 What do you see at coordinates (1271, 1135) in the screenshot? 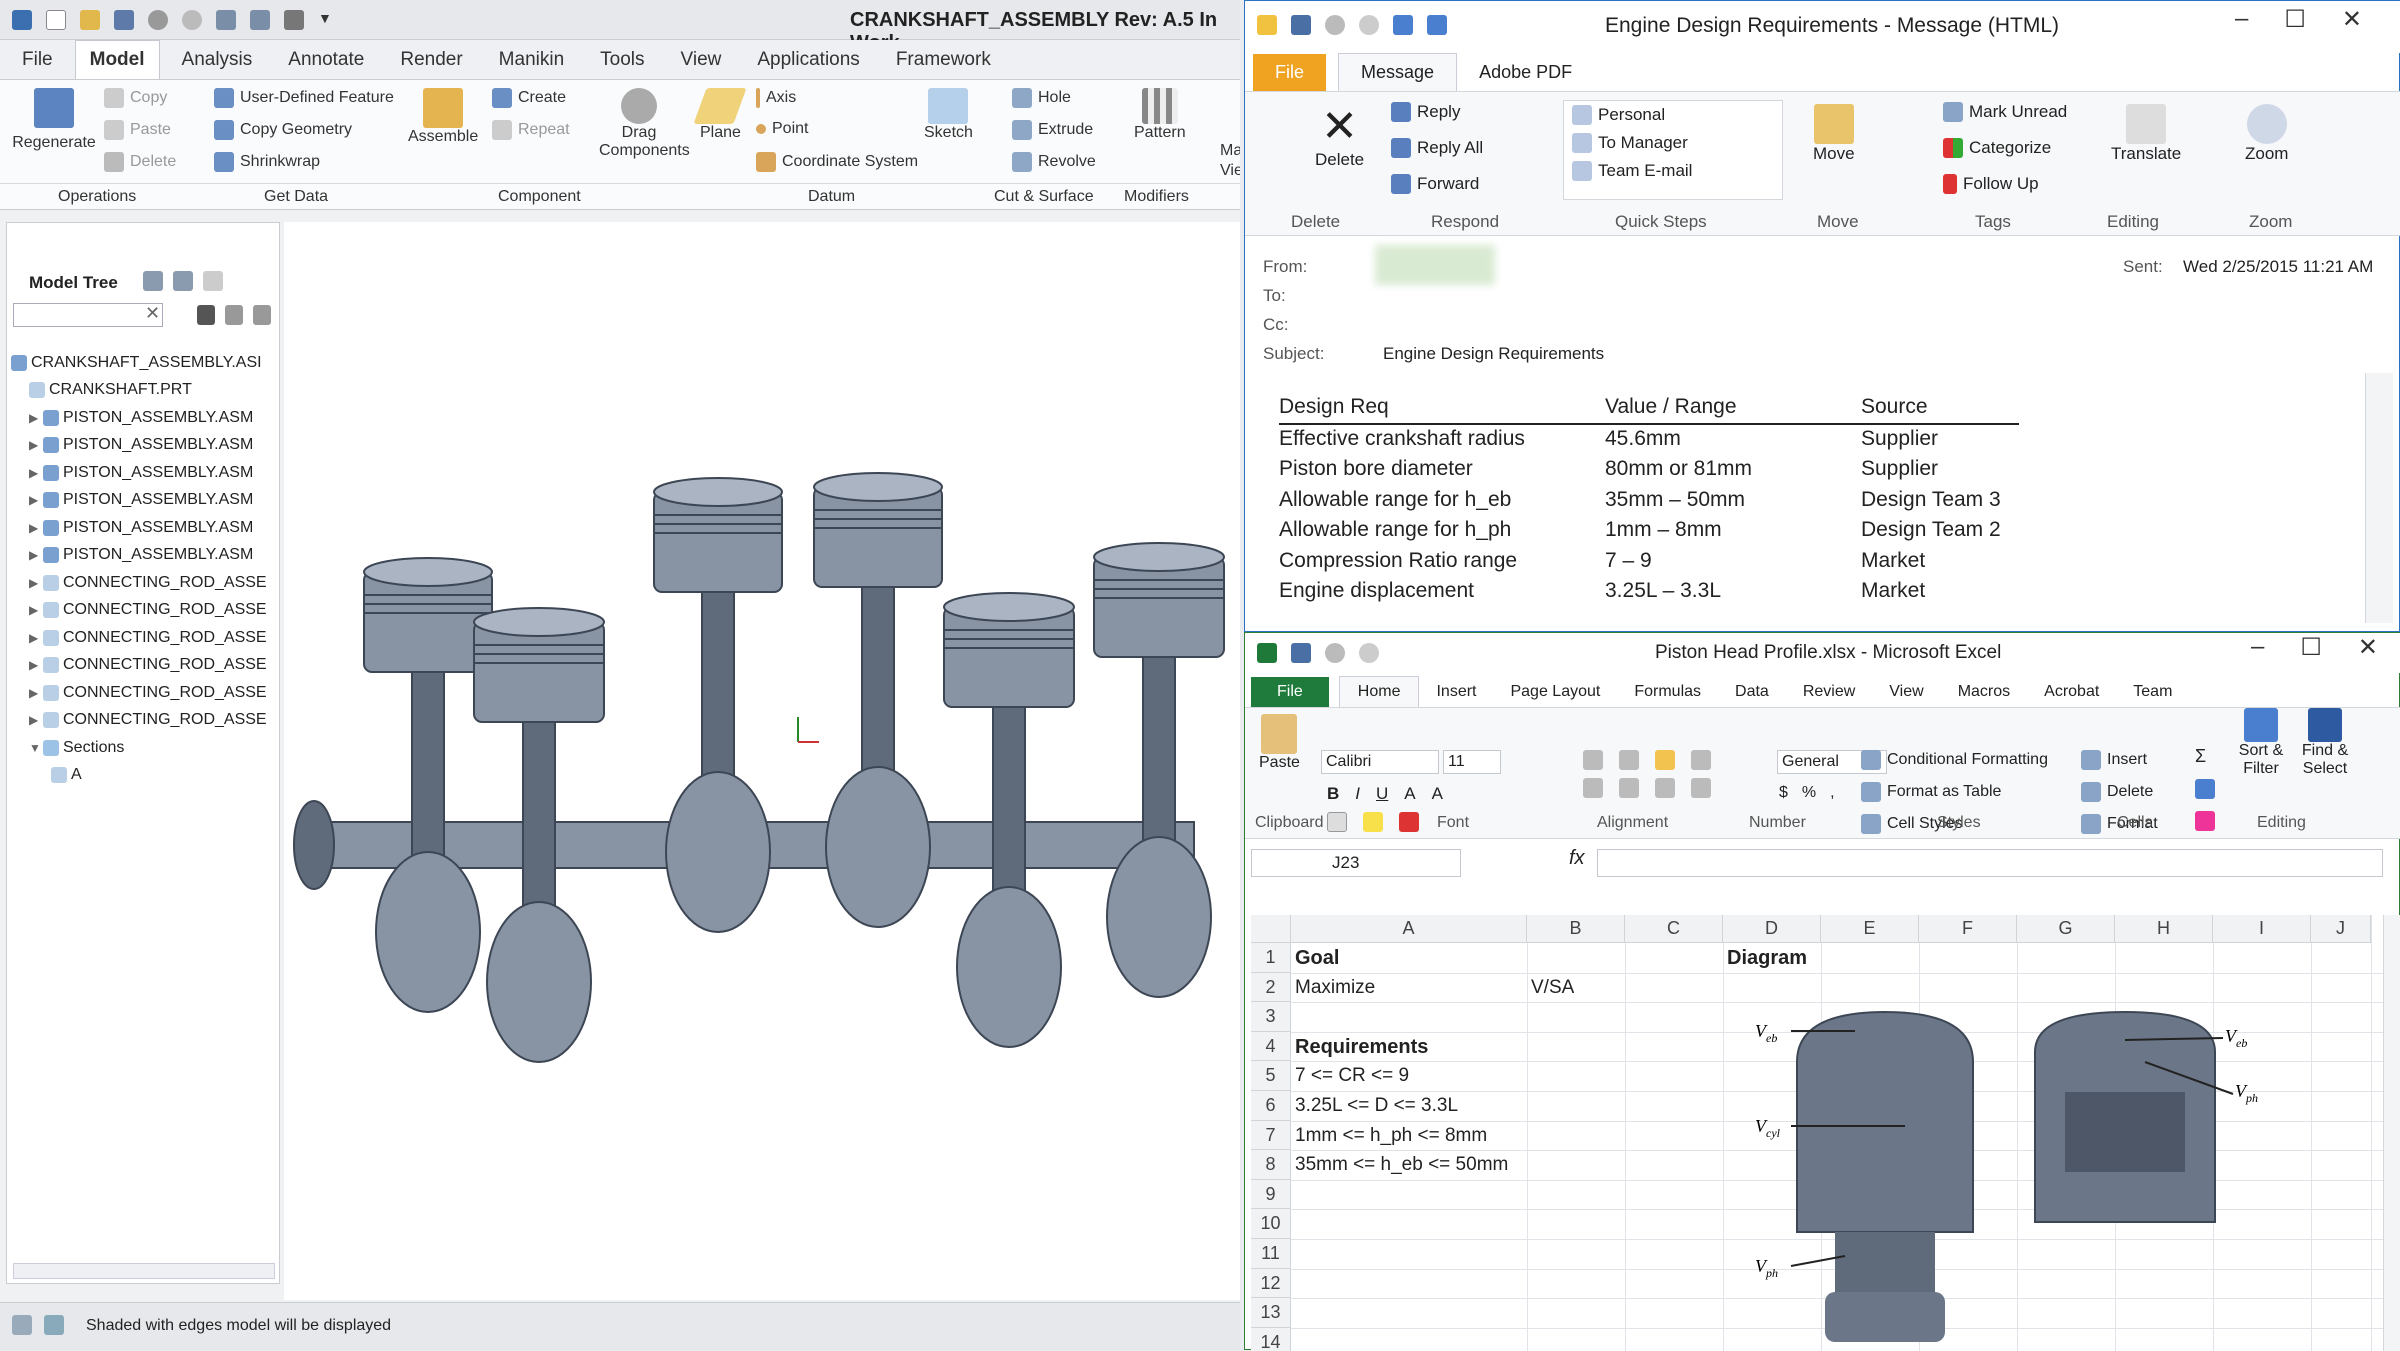
I see `row-header: 7` at bounding box center [1271, 1135].